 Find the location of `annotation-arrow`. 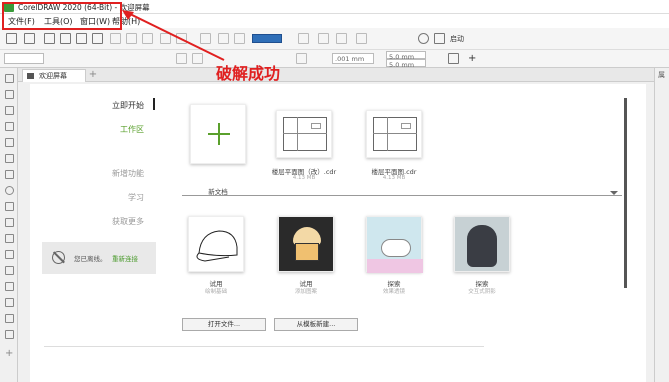

annotation-arrow is located at coordinates (173, 35).